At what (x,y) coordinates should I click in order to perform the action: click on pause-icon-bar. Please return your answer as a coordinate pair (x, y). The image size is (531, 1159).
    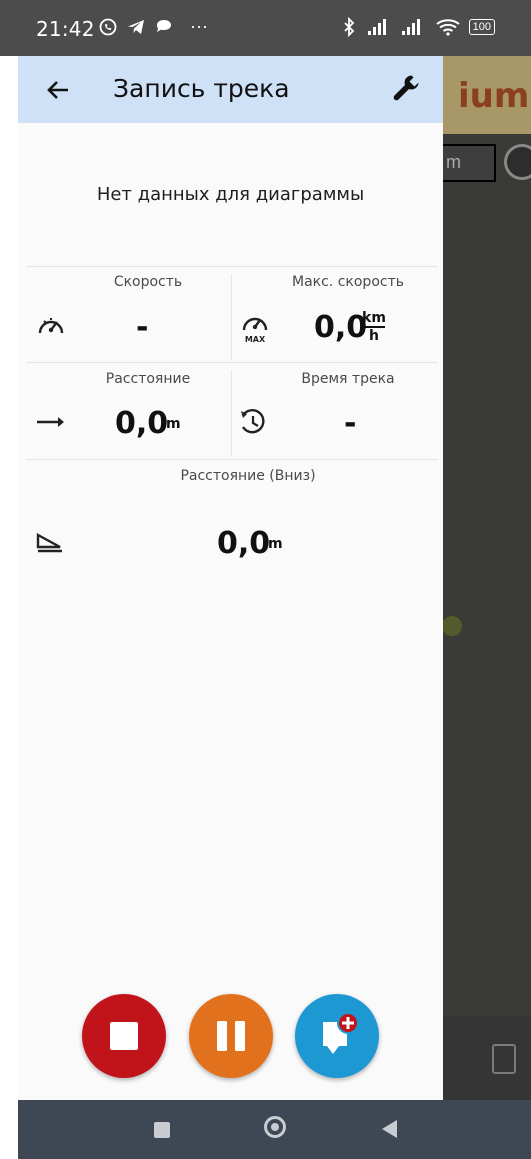
    Looking at the image, I should click on (240, 1036).